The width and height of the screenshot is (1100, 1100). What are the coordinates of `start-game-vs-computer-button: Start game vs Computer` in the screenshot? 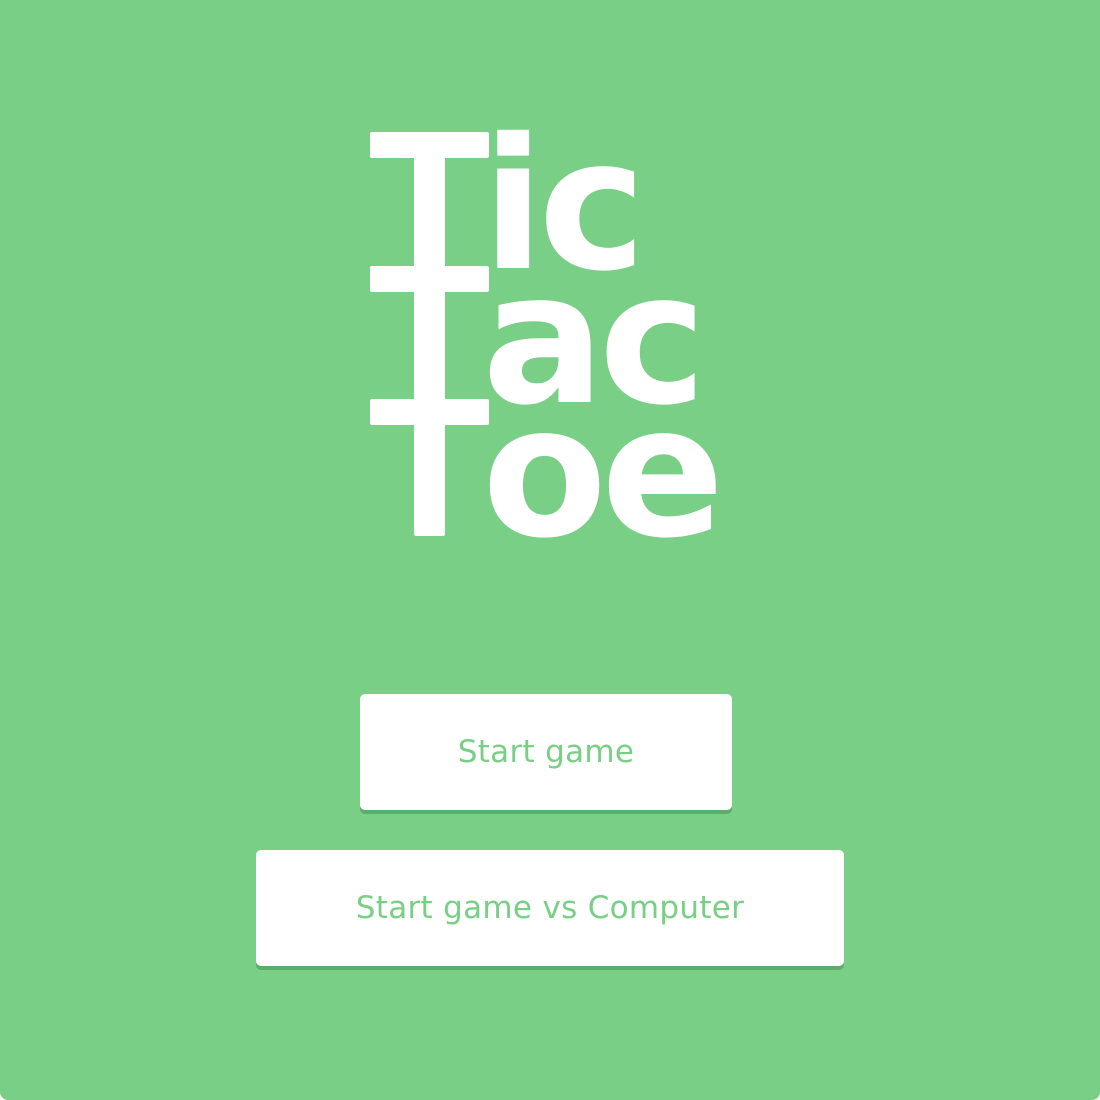 It's located at (550, 908).